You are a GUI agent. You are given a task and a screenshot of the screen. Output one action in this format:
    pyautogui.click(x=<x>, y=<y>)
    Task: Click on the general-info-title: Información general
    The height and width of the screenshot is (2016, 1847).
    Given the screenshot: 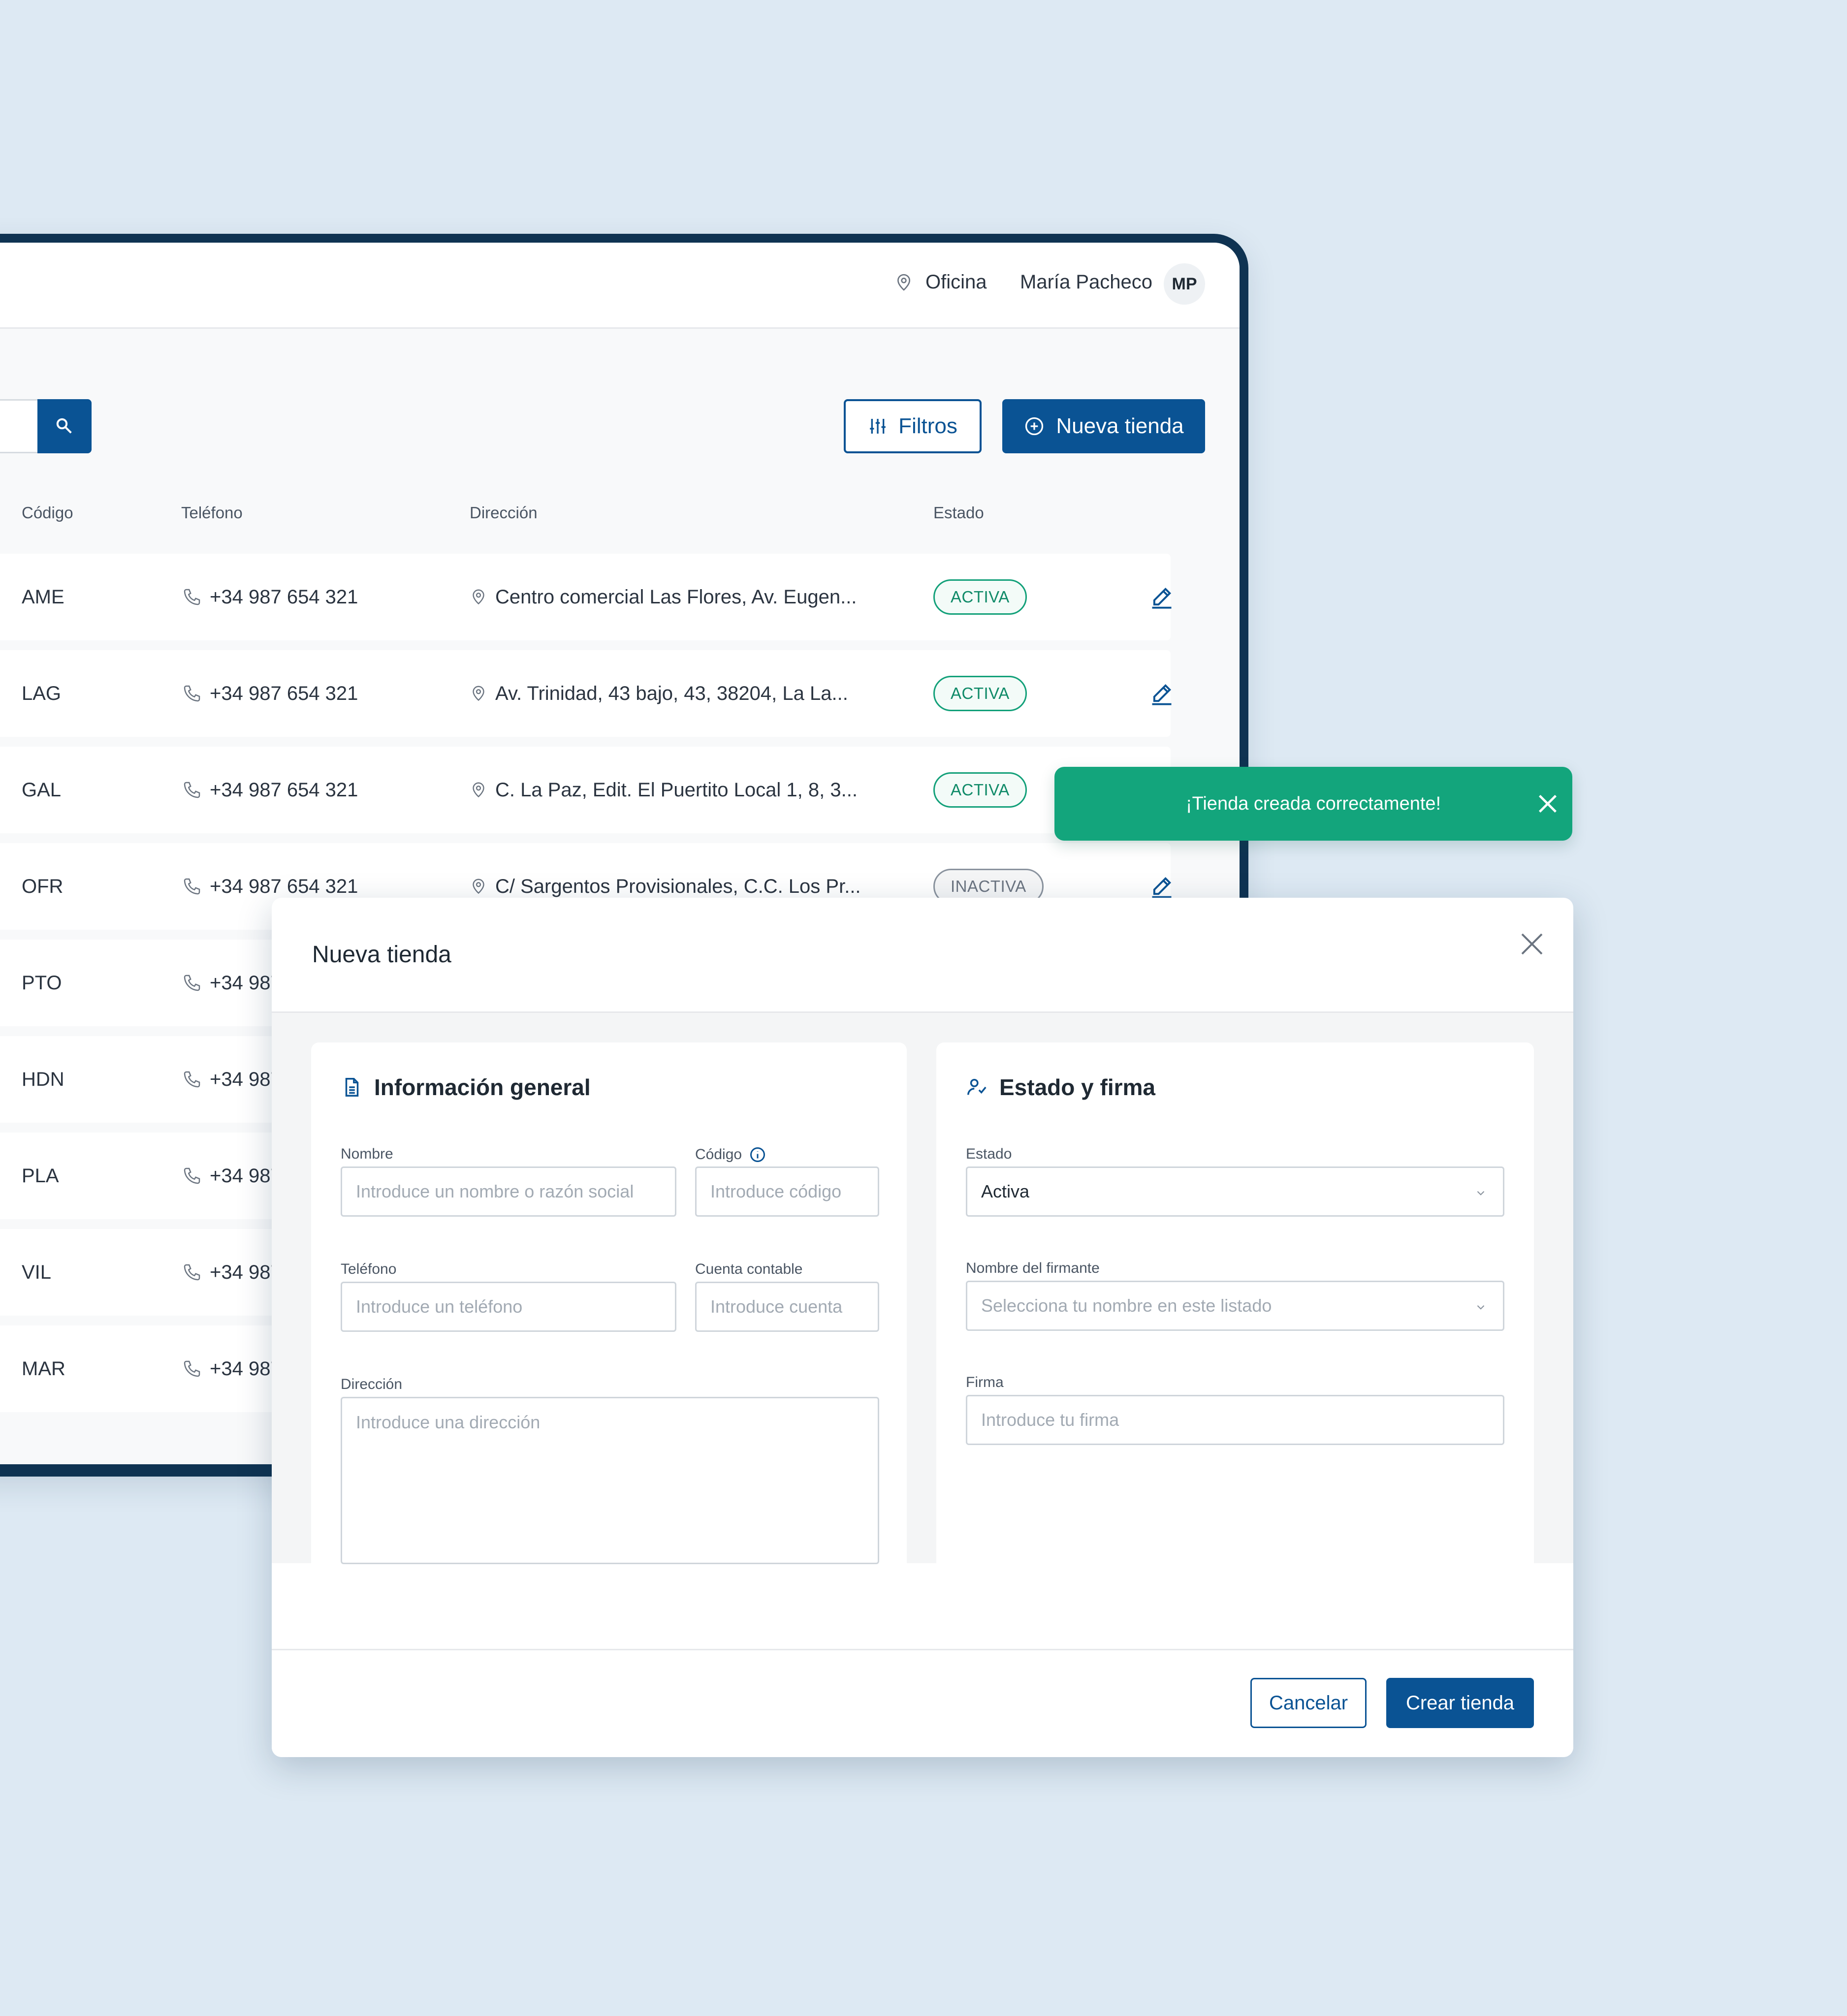 What is the action you would take?
    pyautogui.click(x=466, y=1087)
    